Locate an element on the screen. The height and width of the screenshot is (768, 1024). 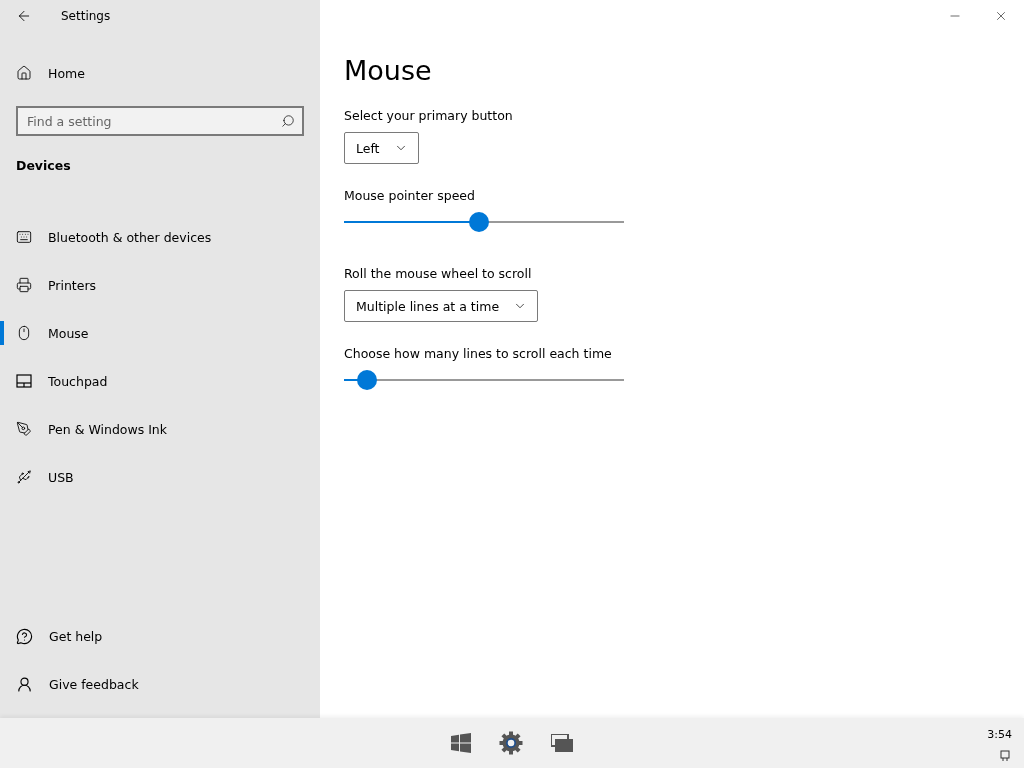
help-icon is located at coordinates (24, 636).